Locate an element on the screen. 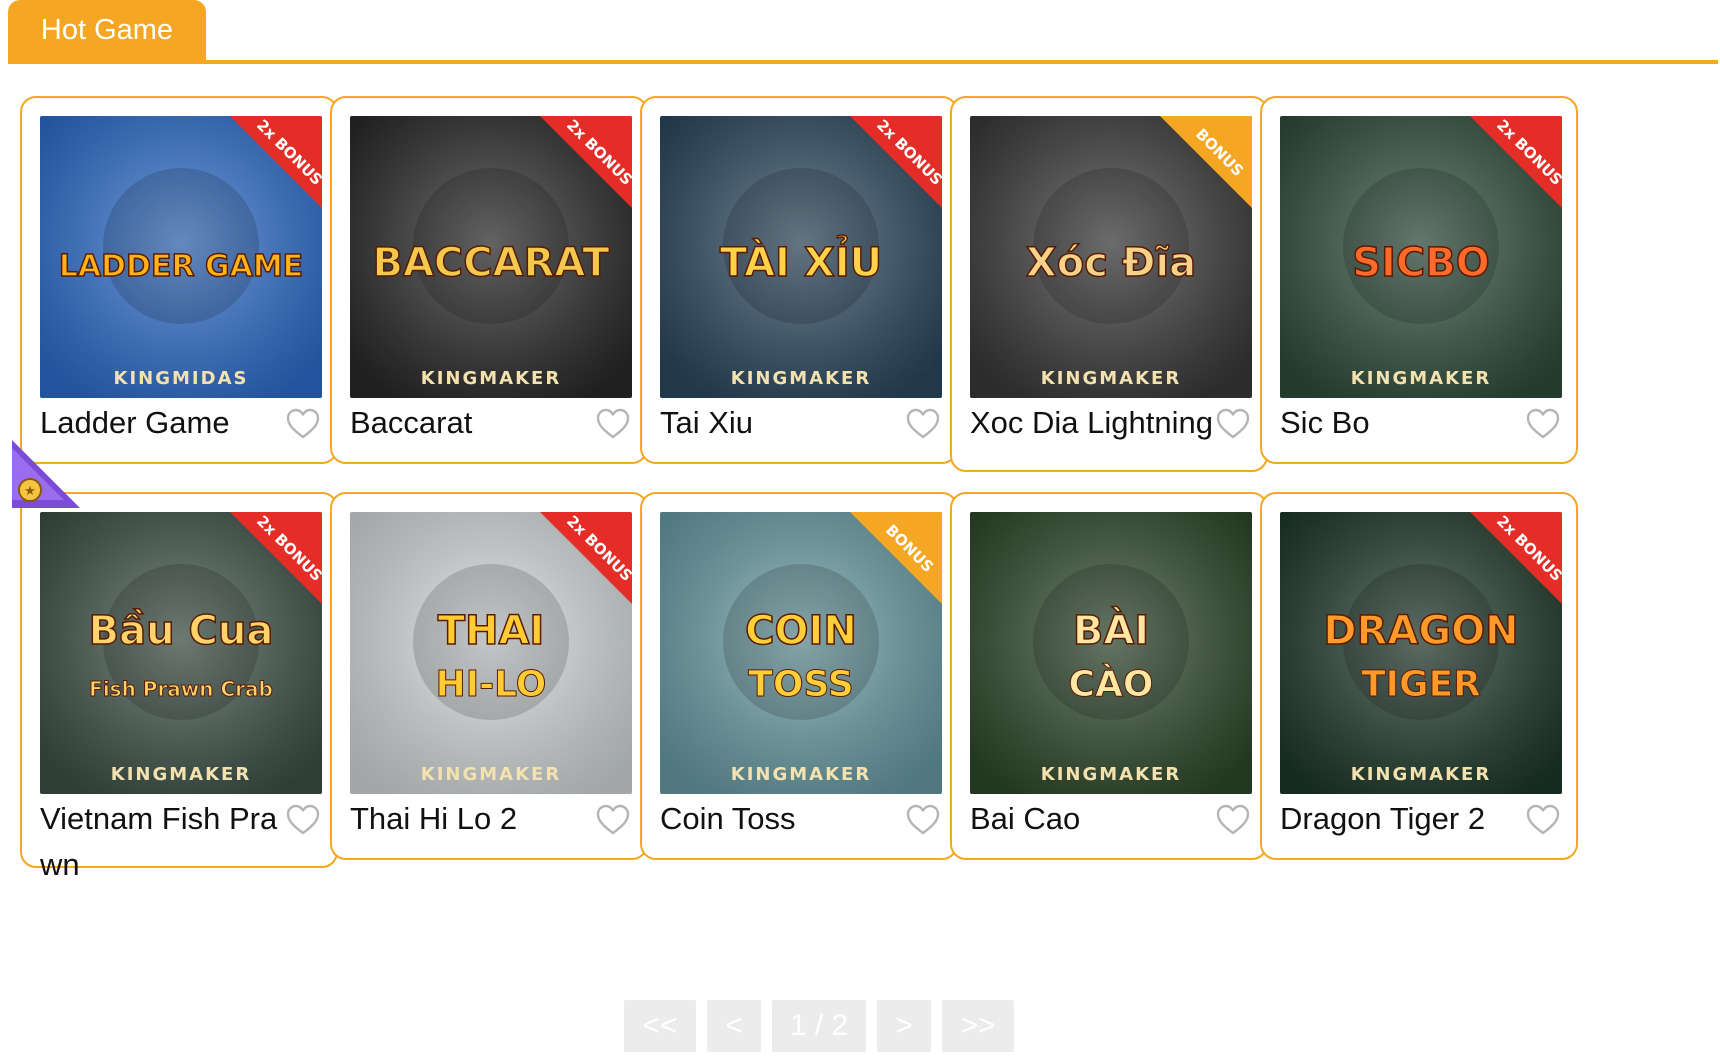 This screenshot has width=1720, height=1060. pager-prev-button: < is located at coordinates (734, 1026).